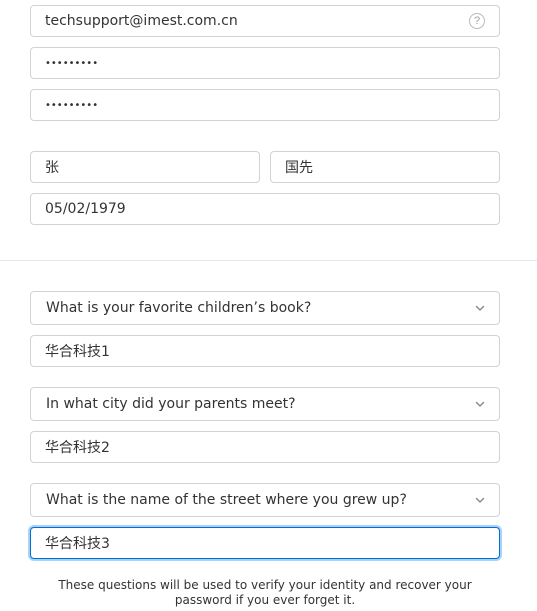 This screenshot has width=537, height=611. I want to click on security-question-2-select: In what city did your parents meet?, so click(265, 404).